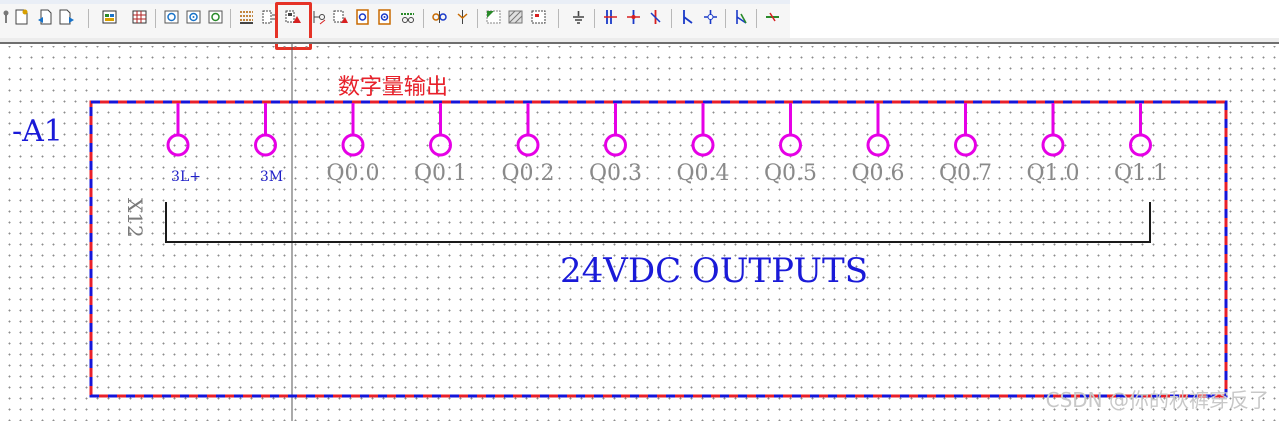  I want to click on pin-label: Q0.0, so click(352, 173).